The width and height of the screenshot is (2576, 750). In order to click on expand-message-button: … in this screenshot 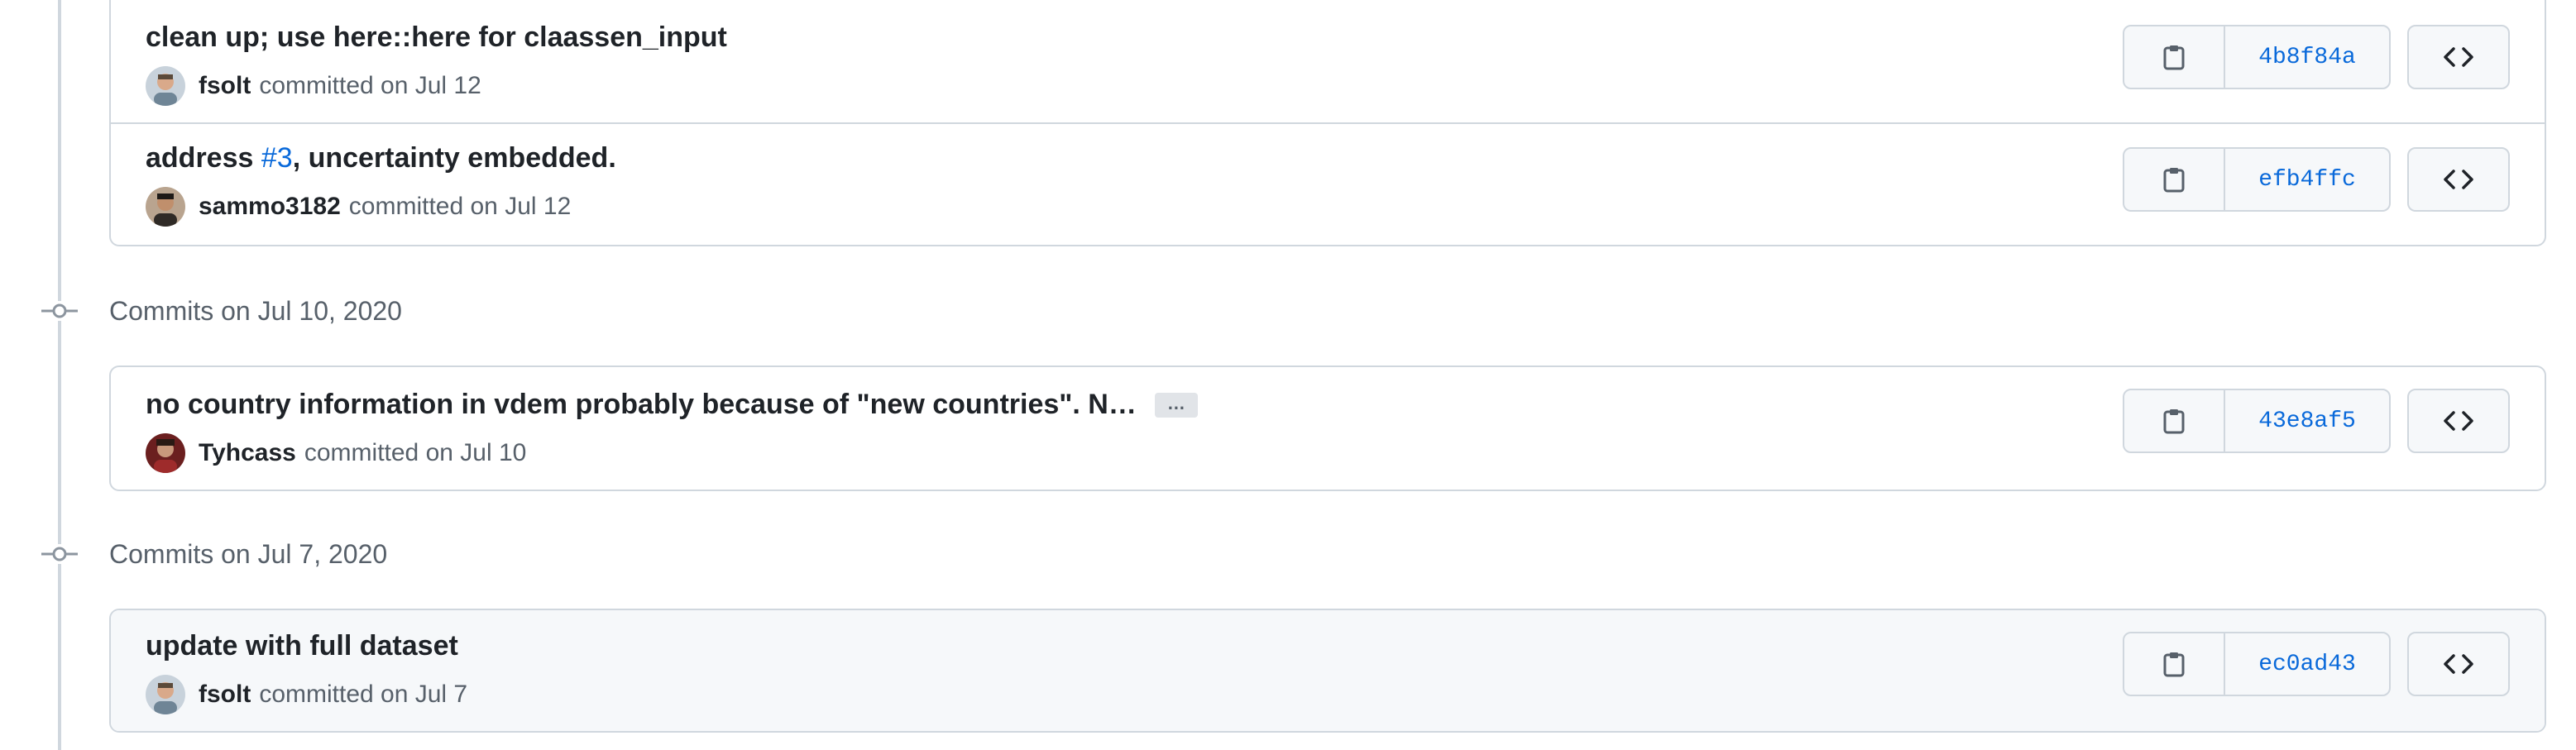, I will do `click(1176, 405)`.